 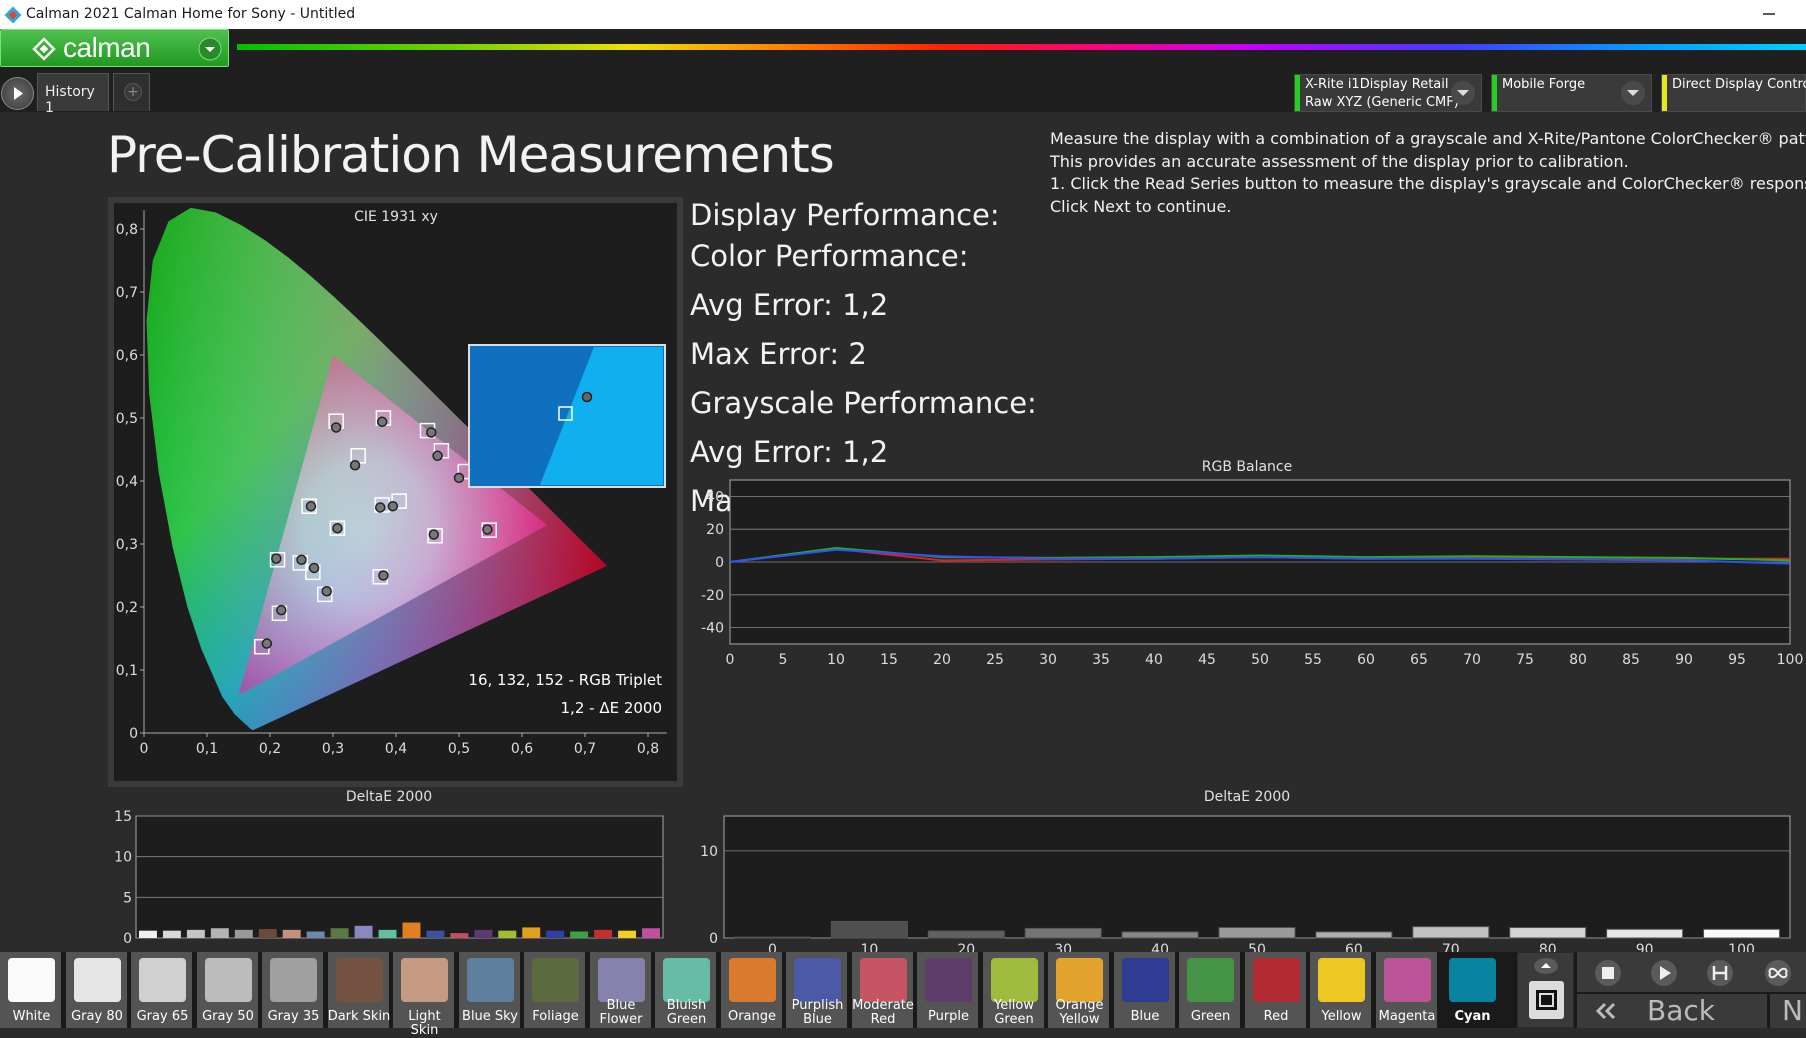 What do you see at coordinates (1407, 990) in the screenshot?
I see `swatch-magenta: Magenta` at bounding box center [1407, 990].